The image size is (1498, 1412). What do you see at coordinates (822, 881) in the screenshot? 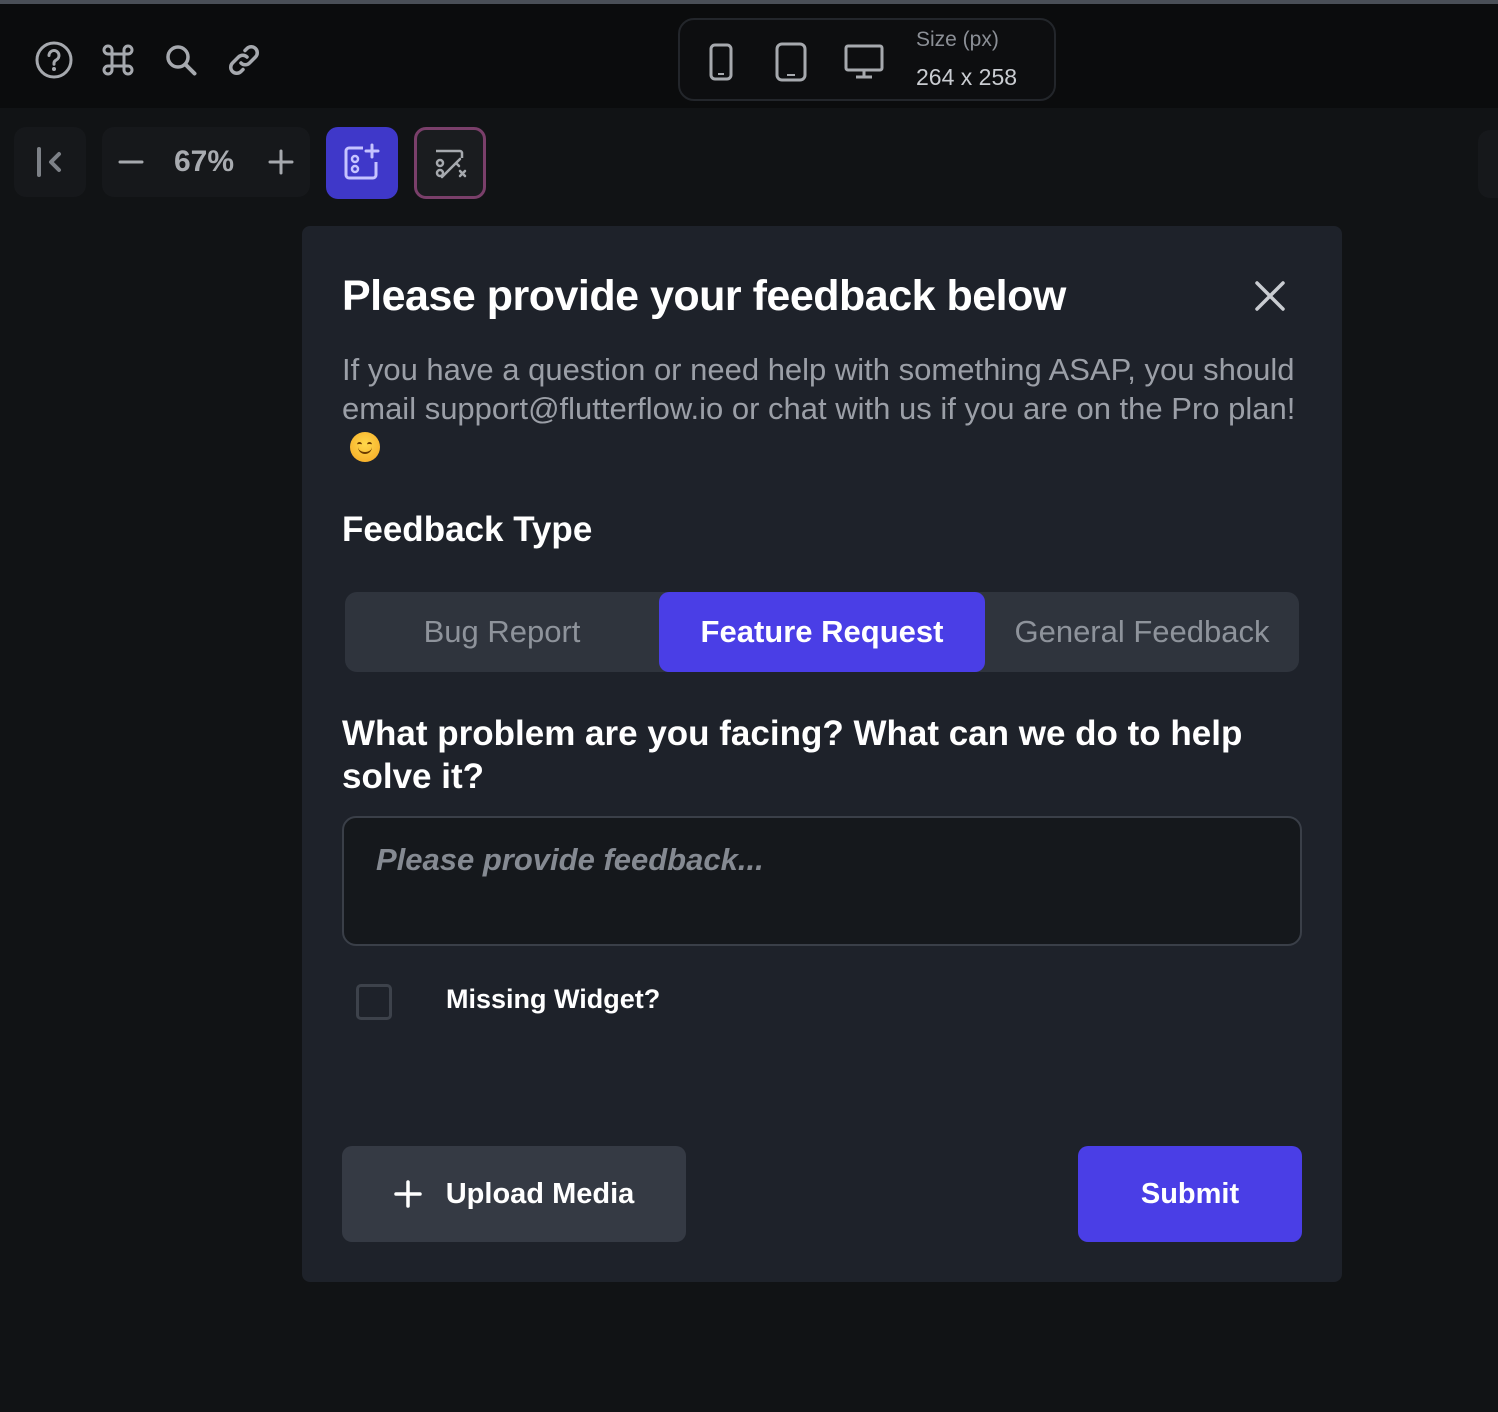
I see `feedback-textarea` at bounding box center [822, 881].